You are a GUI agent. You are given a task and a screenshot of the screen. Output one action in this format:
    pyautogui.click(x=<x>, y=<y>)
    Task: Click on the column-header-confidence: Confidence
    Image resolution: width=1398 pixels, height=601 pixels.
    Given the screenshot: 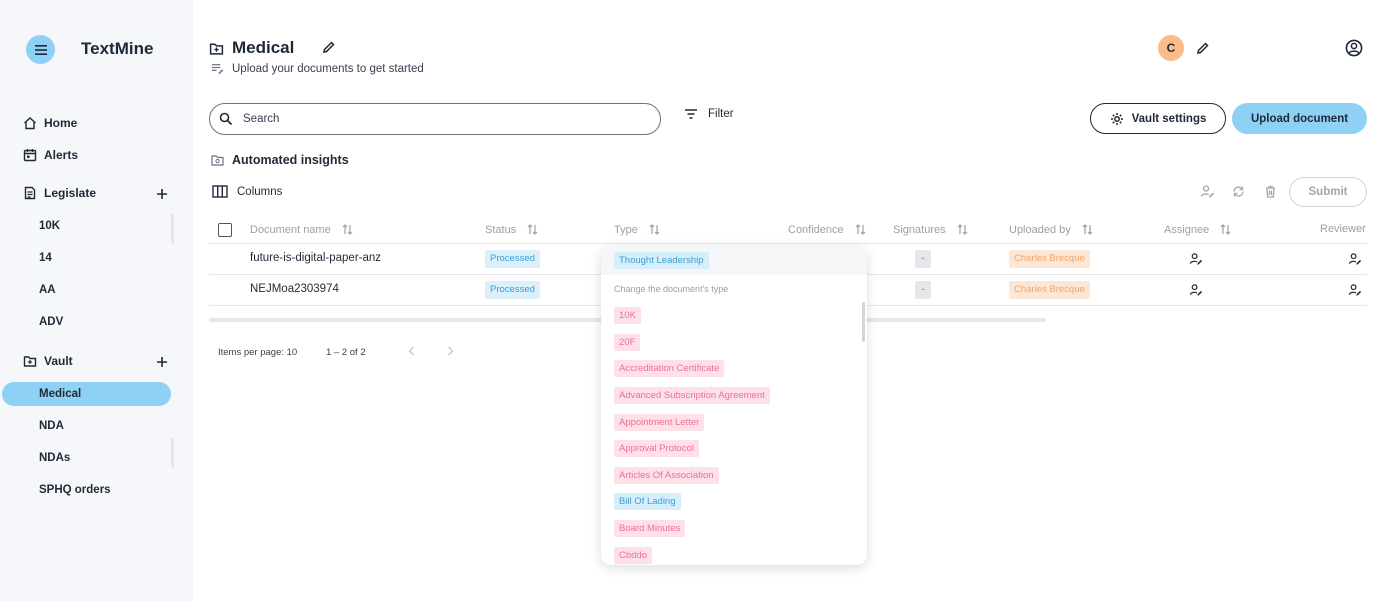 What is the action you would take?
    pyautogui.click(x=827, y=229)
    